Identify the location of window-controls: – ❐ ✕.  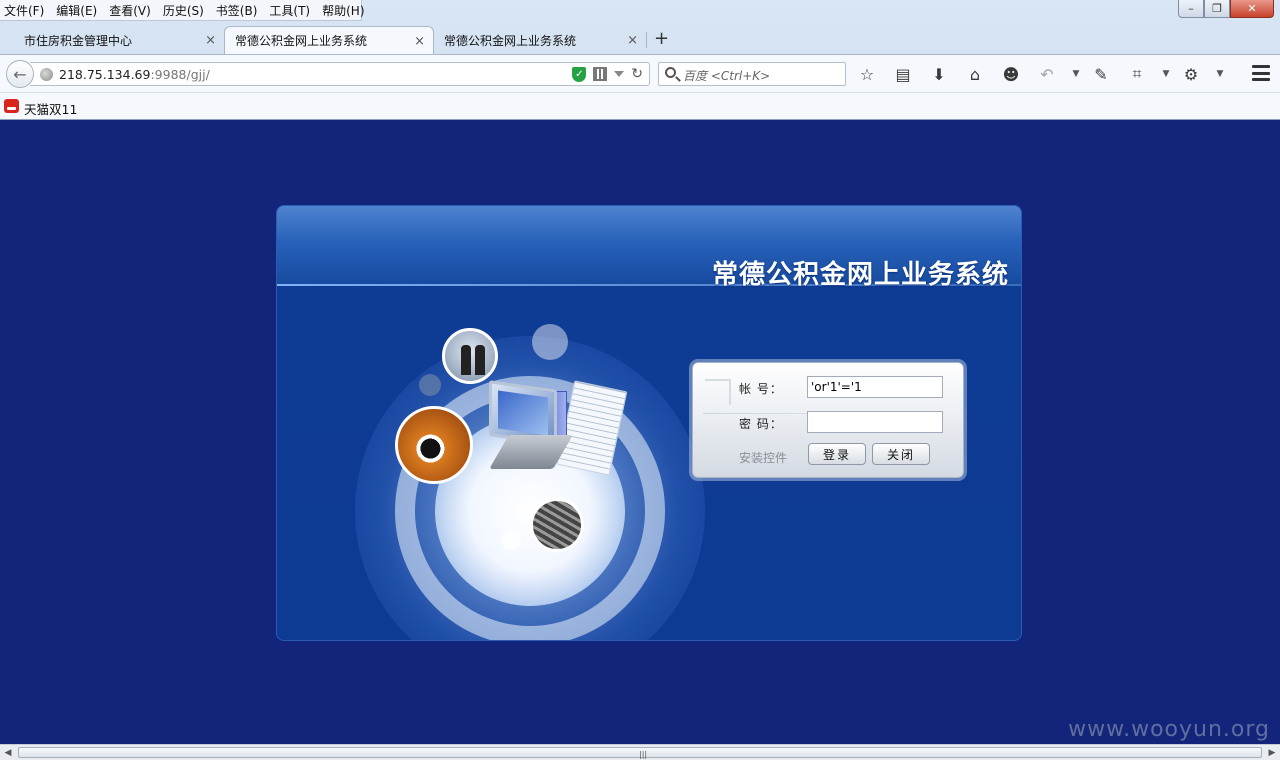
(1226, 9).